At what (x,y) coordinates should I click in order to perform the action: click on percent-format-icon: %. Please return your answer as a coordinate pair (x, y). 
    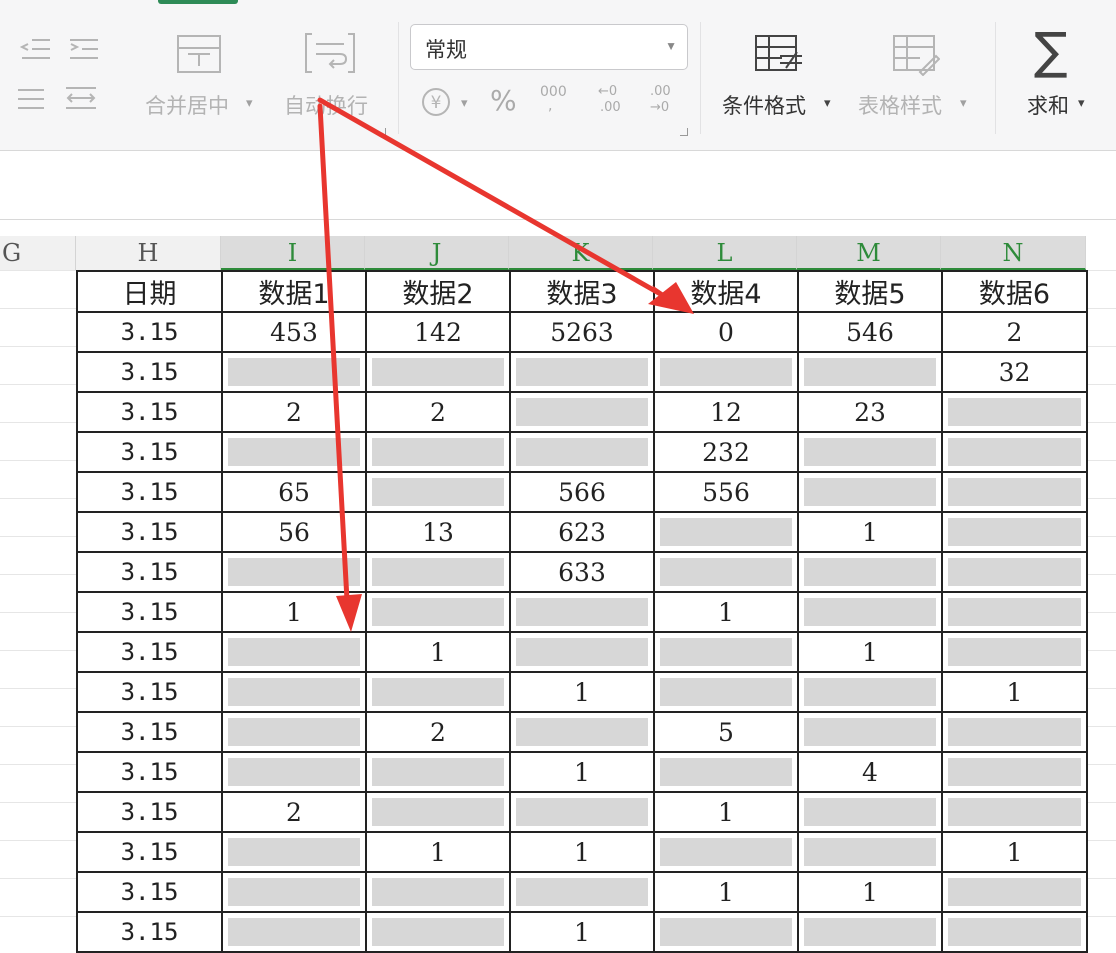
    Looking at the image, I should click on (503, 100).